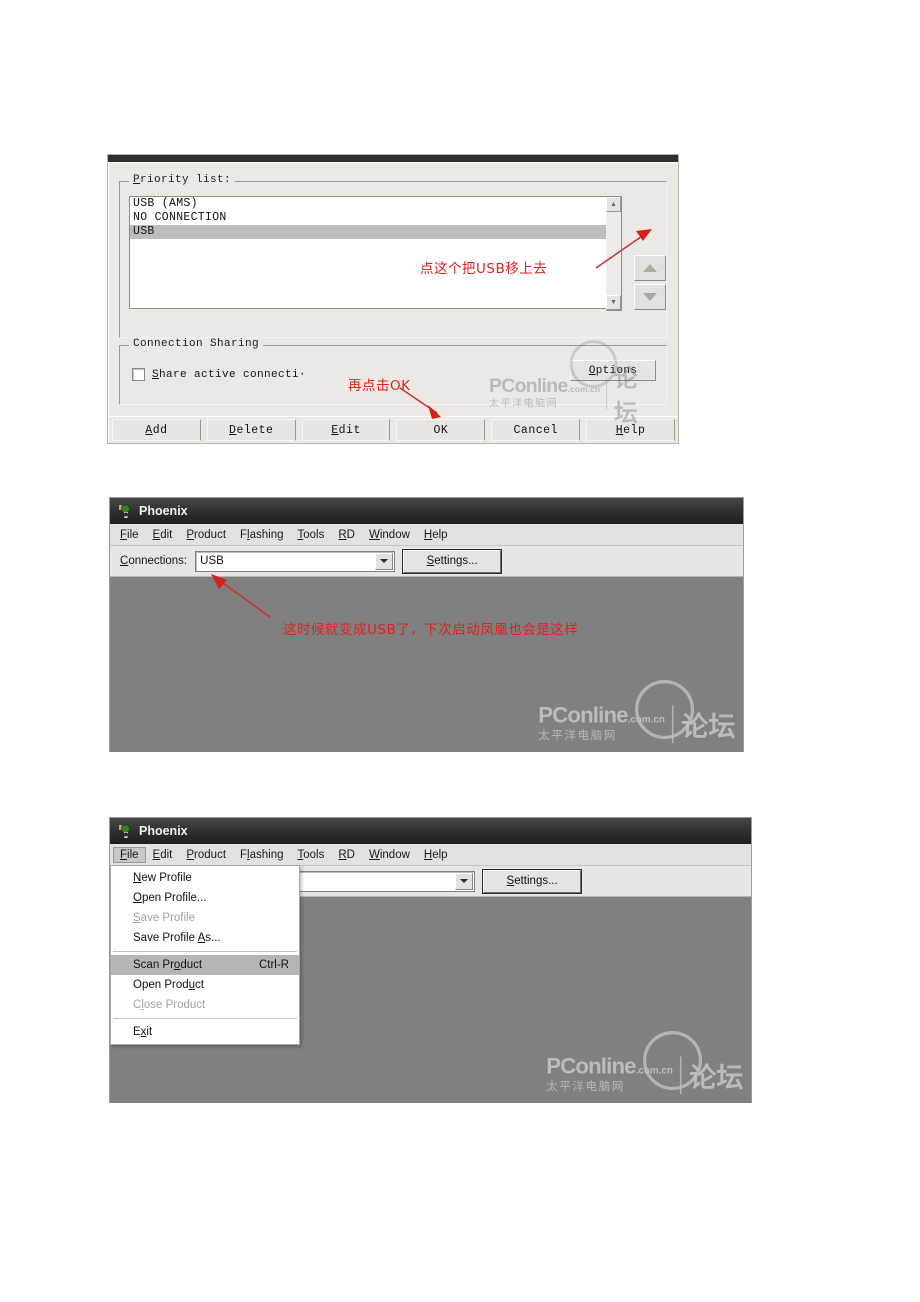 Image resolution: width=920 pixels, height=1302 pixels. Describe the element at coordinates (156, 430) in the screenshot. I see `add-button: Add` at that location.